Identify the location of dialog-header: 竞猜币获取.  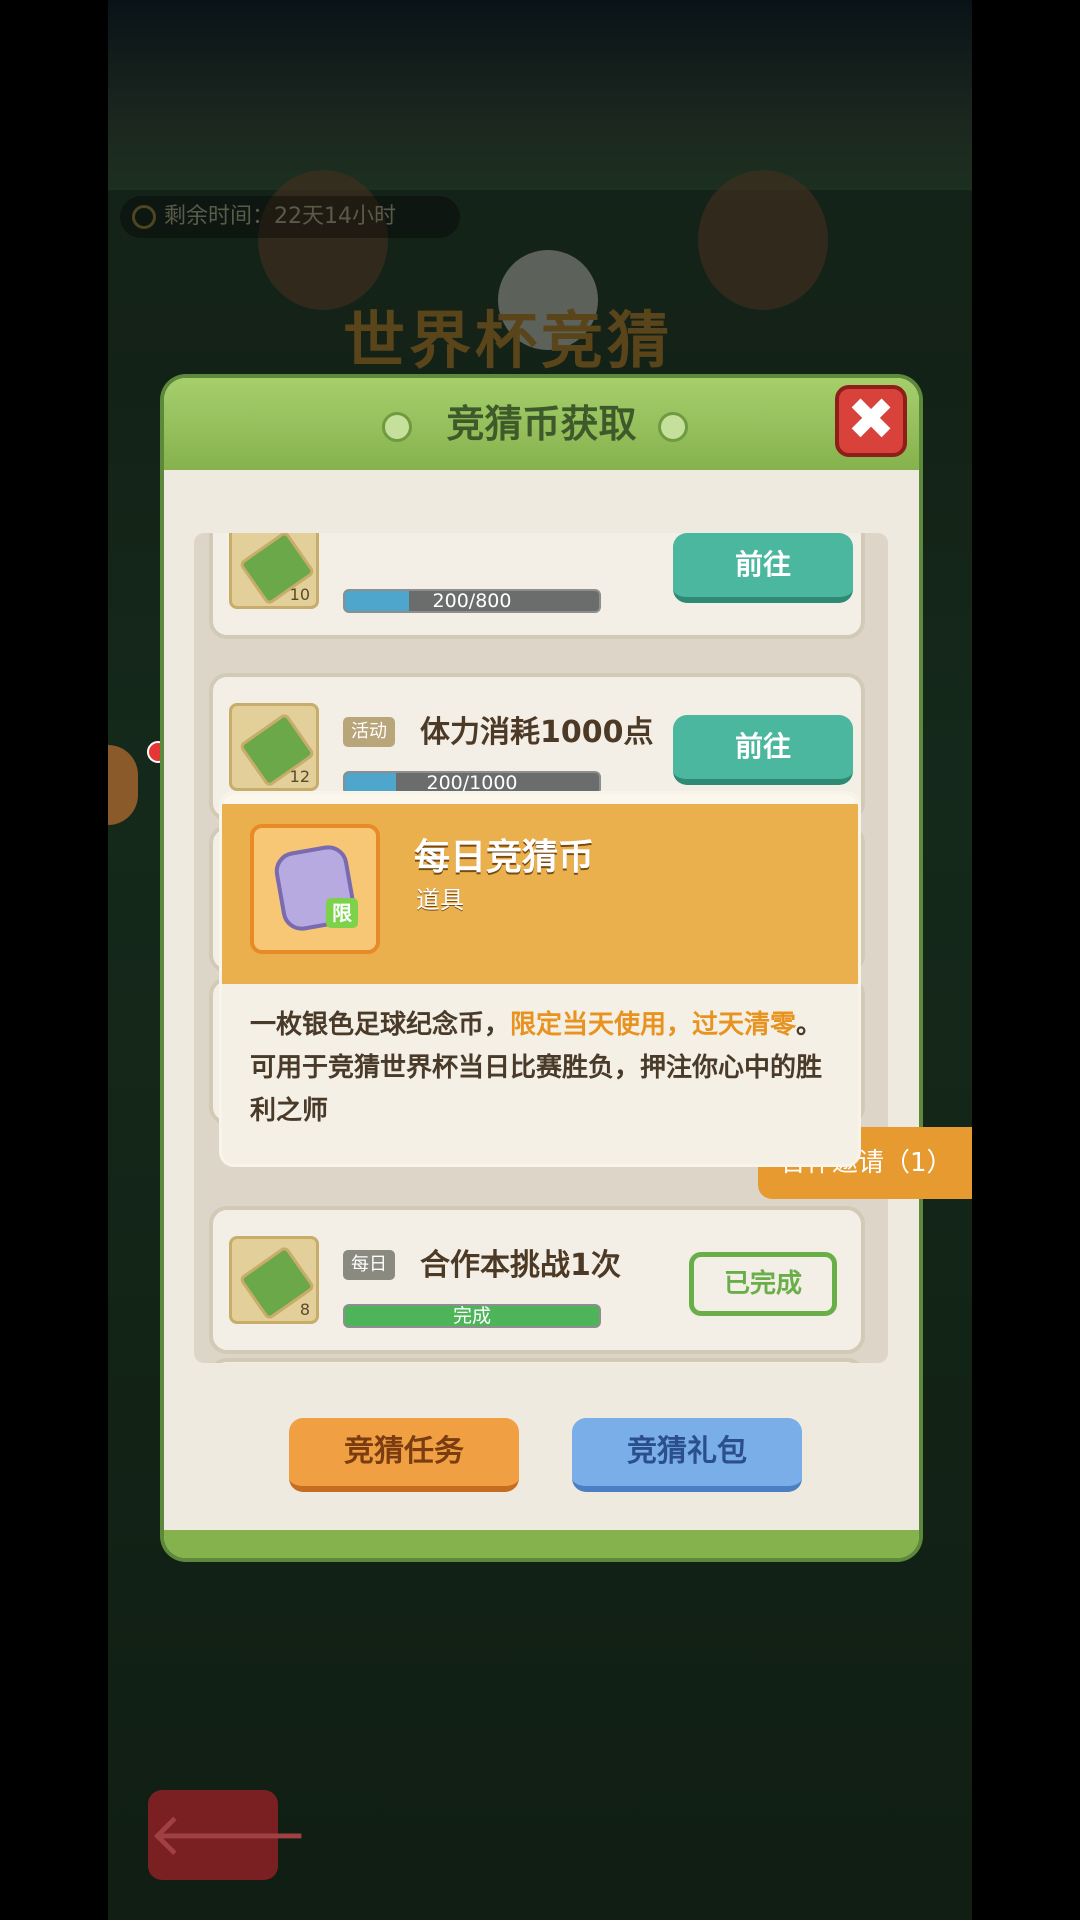
(541, 424).